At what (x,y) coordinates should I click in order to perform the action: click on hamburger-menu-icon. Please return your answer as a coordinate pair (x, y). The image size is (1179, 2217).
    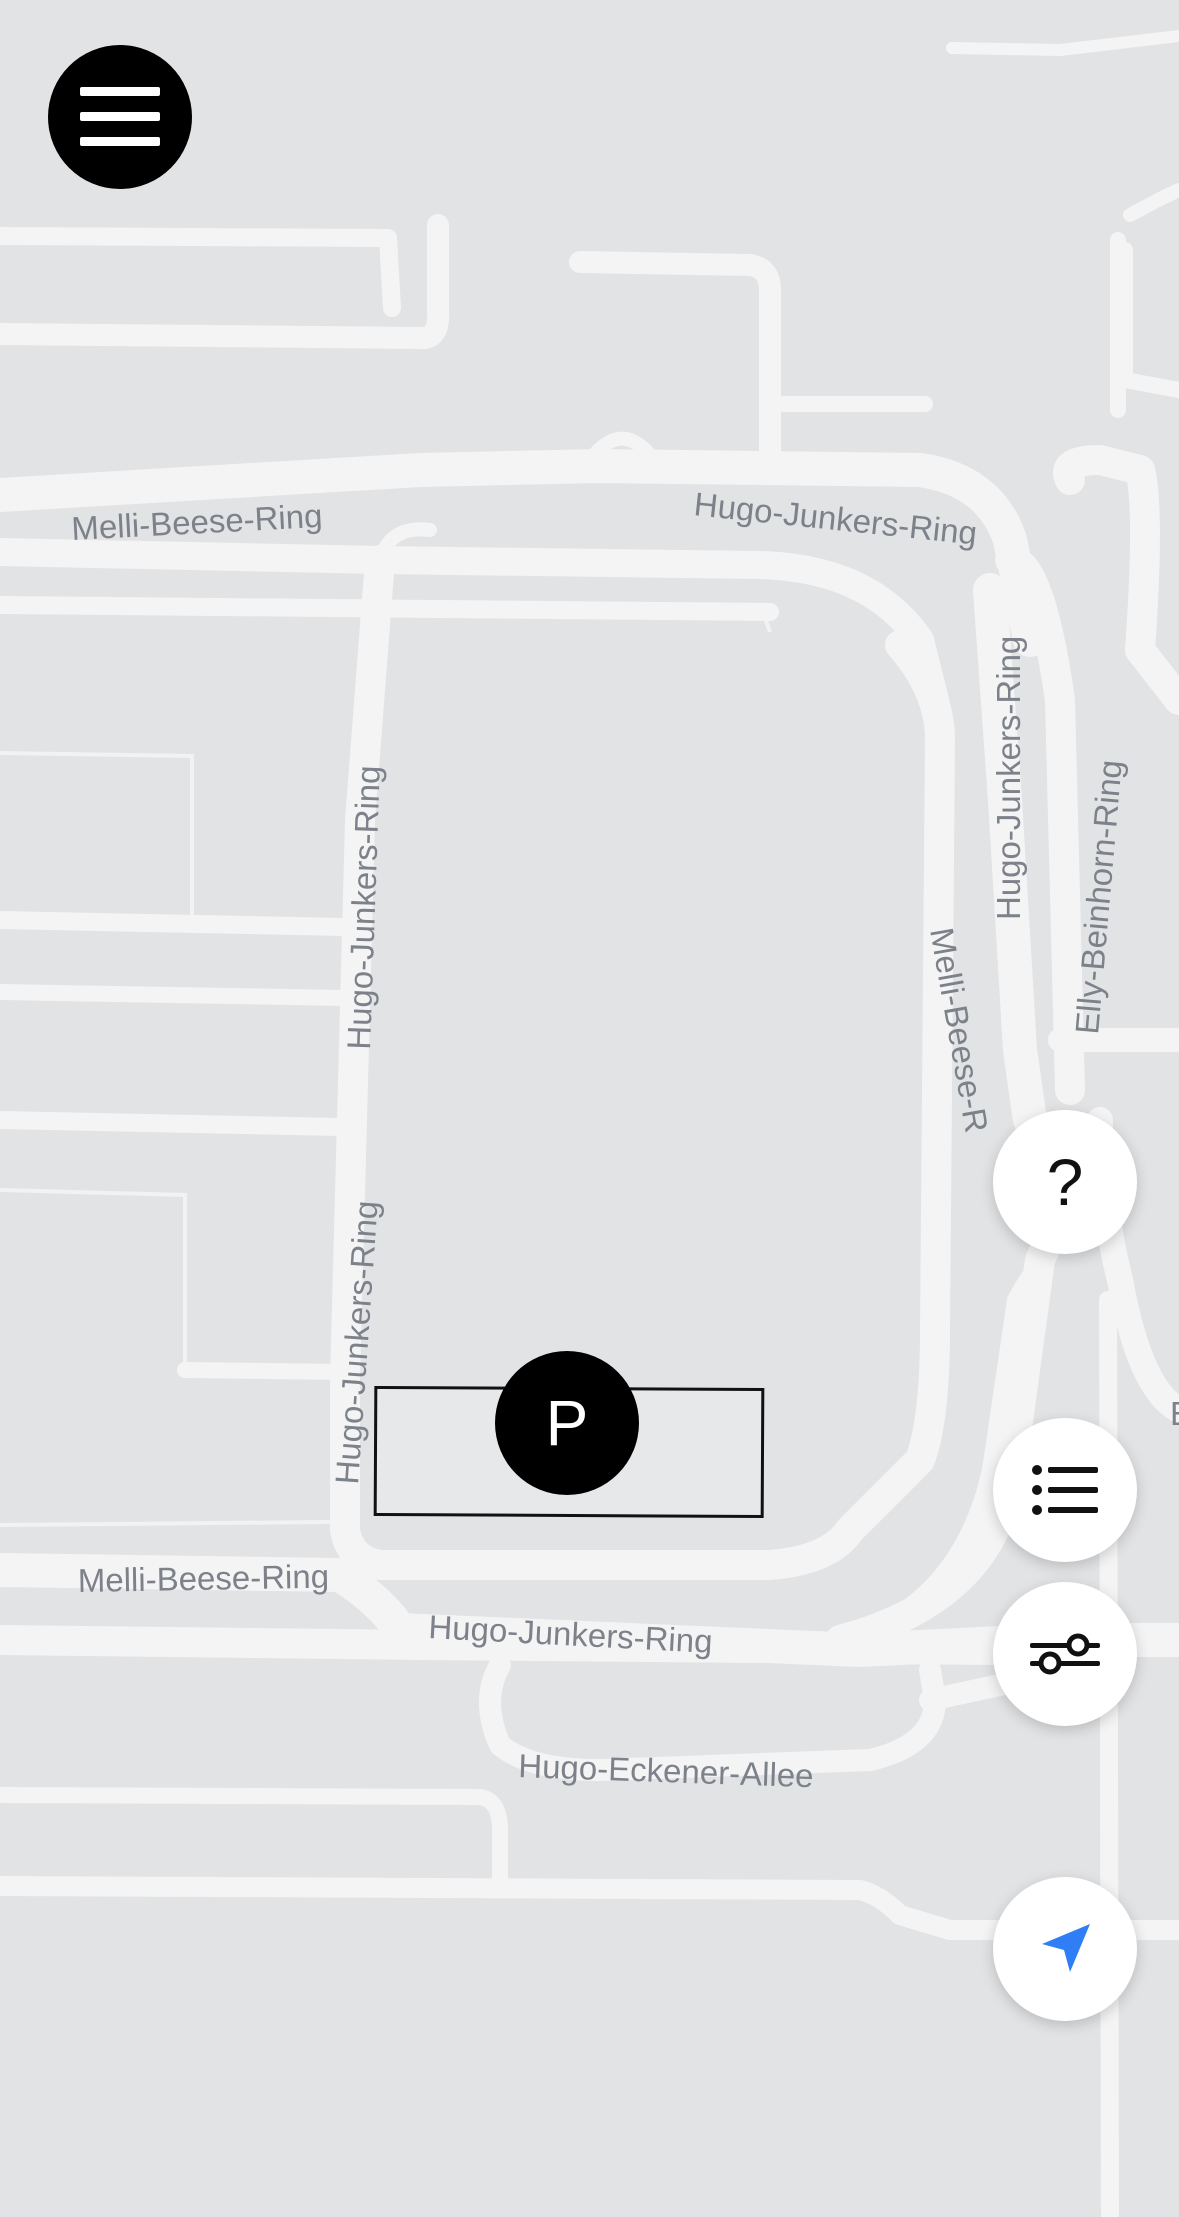
    Looking at the image, I should click on (120, 116).